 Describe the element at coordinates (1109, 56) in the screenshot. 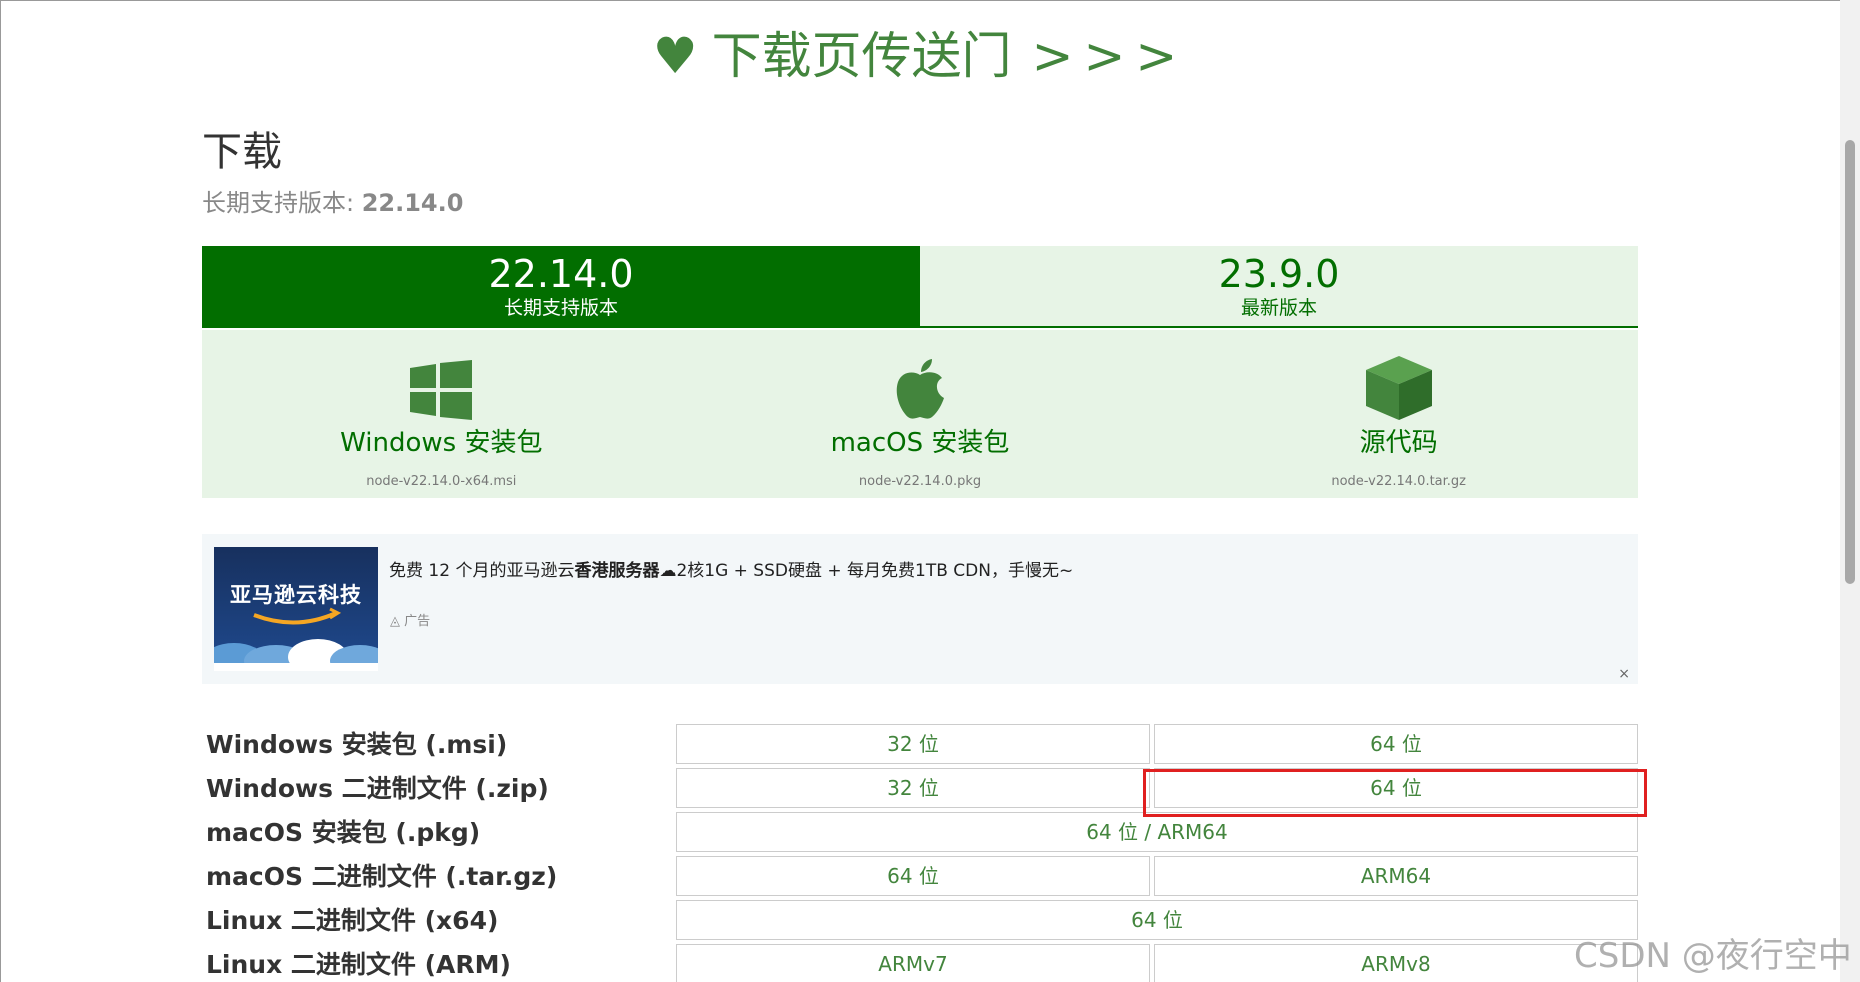

I see `banner-arrows: >>>` at that location.